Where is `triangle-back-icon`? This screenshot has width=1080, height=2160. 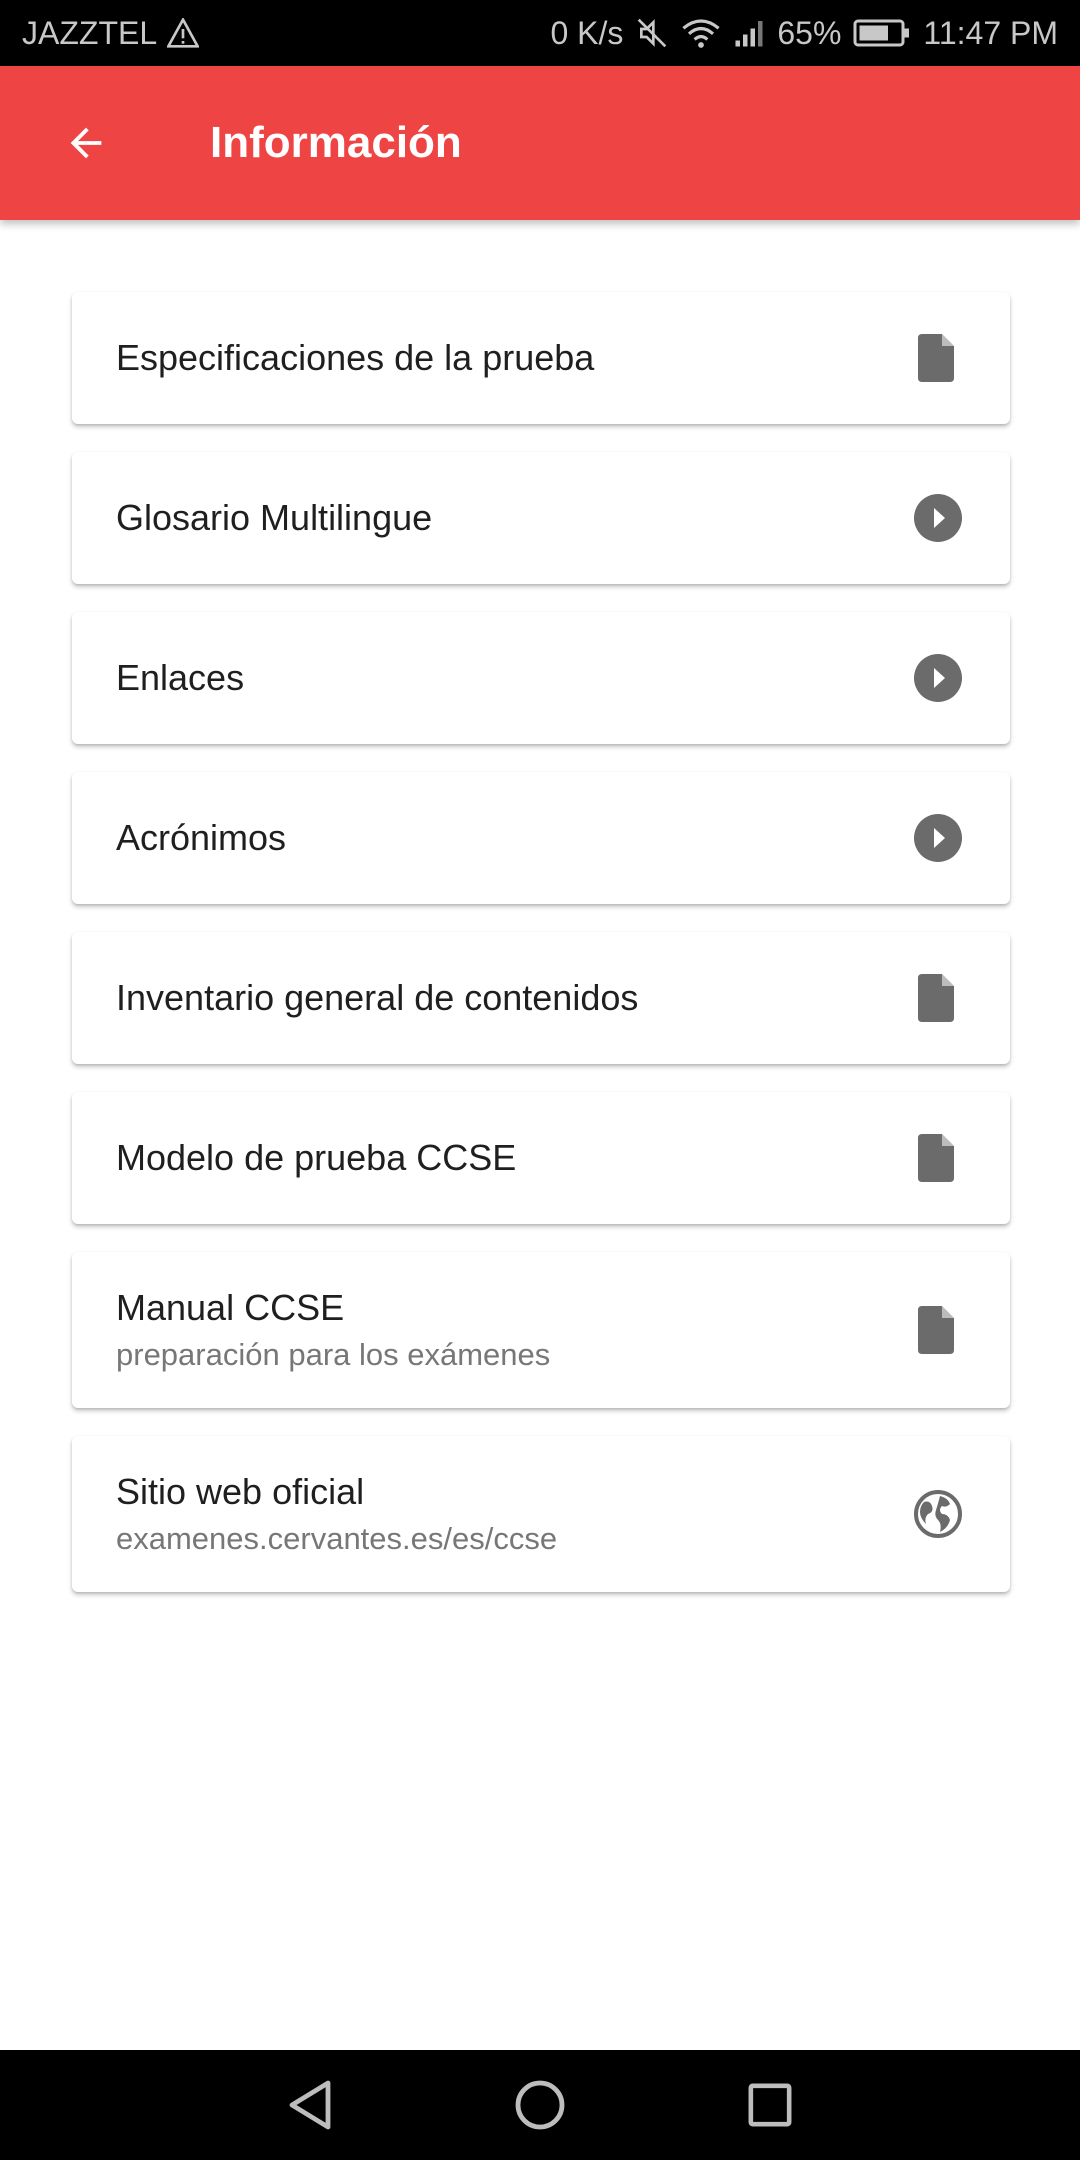
triangle-back-icon is located at coordinates (310, 2105).